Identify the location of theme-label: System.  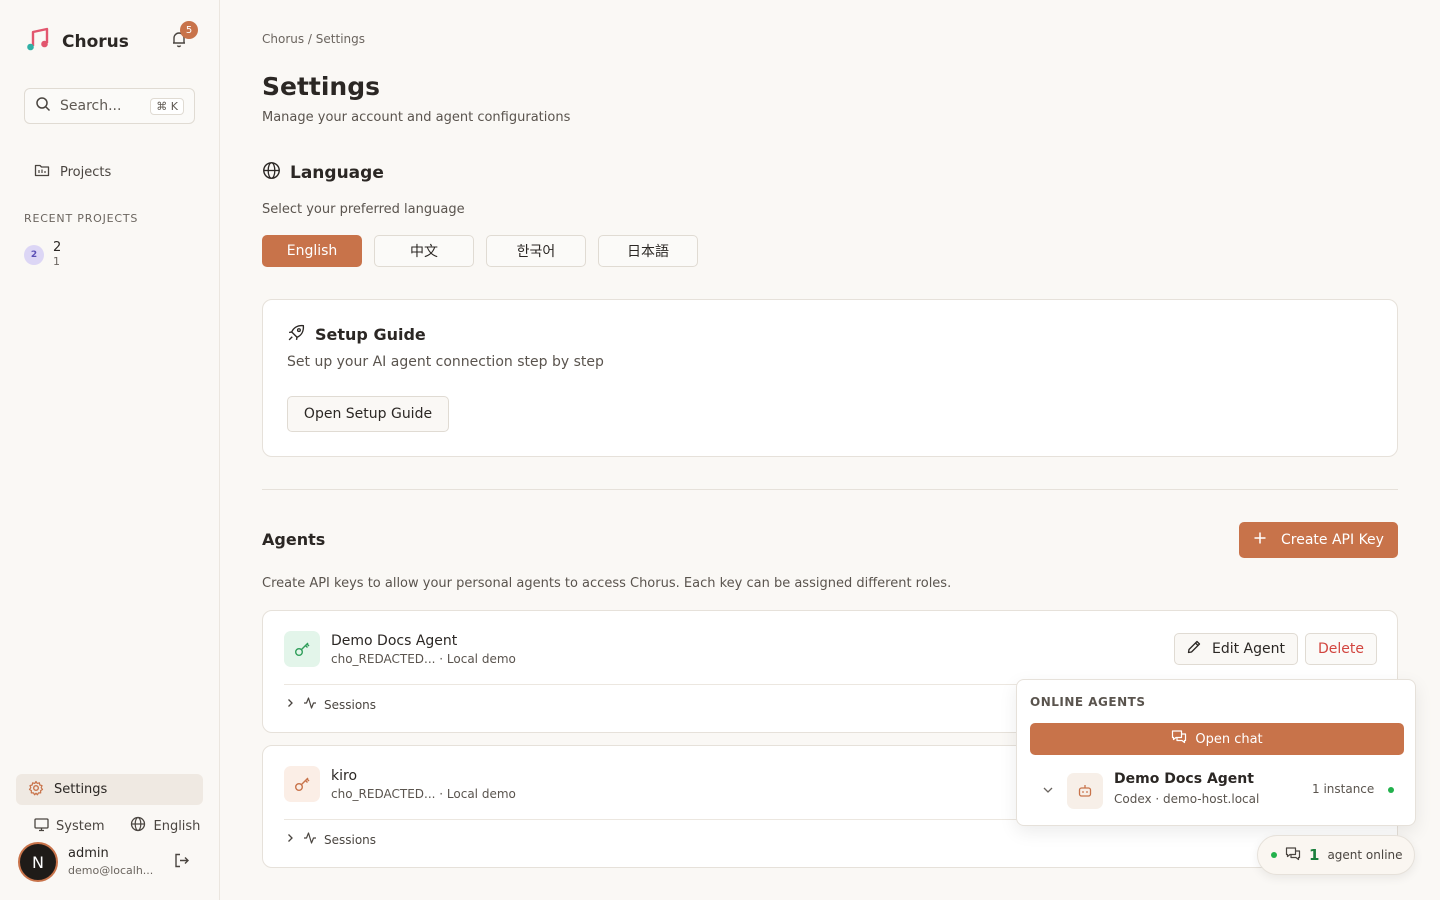
(80, 826).